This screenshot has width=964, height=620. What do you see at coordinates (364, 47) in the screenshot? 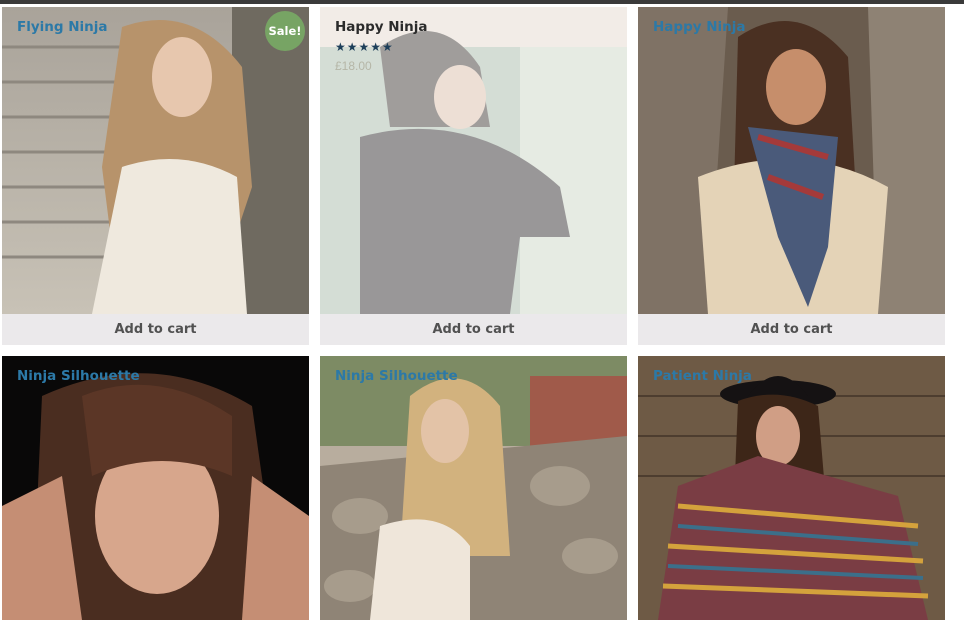
I see `star-rating: ★★★★★` at bounding box center [364, 47].